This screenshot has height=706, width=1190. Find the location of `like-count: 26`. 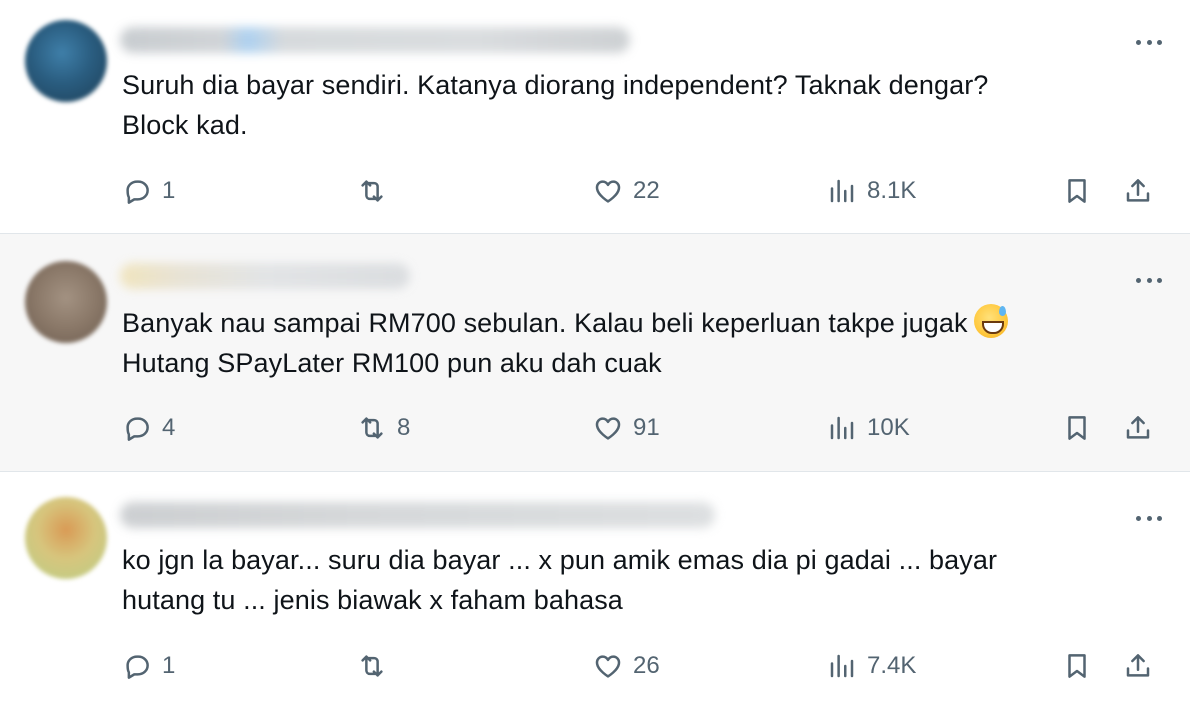

like-count: 26 is located at coordinates (646, 665).